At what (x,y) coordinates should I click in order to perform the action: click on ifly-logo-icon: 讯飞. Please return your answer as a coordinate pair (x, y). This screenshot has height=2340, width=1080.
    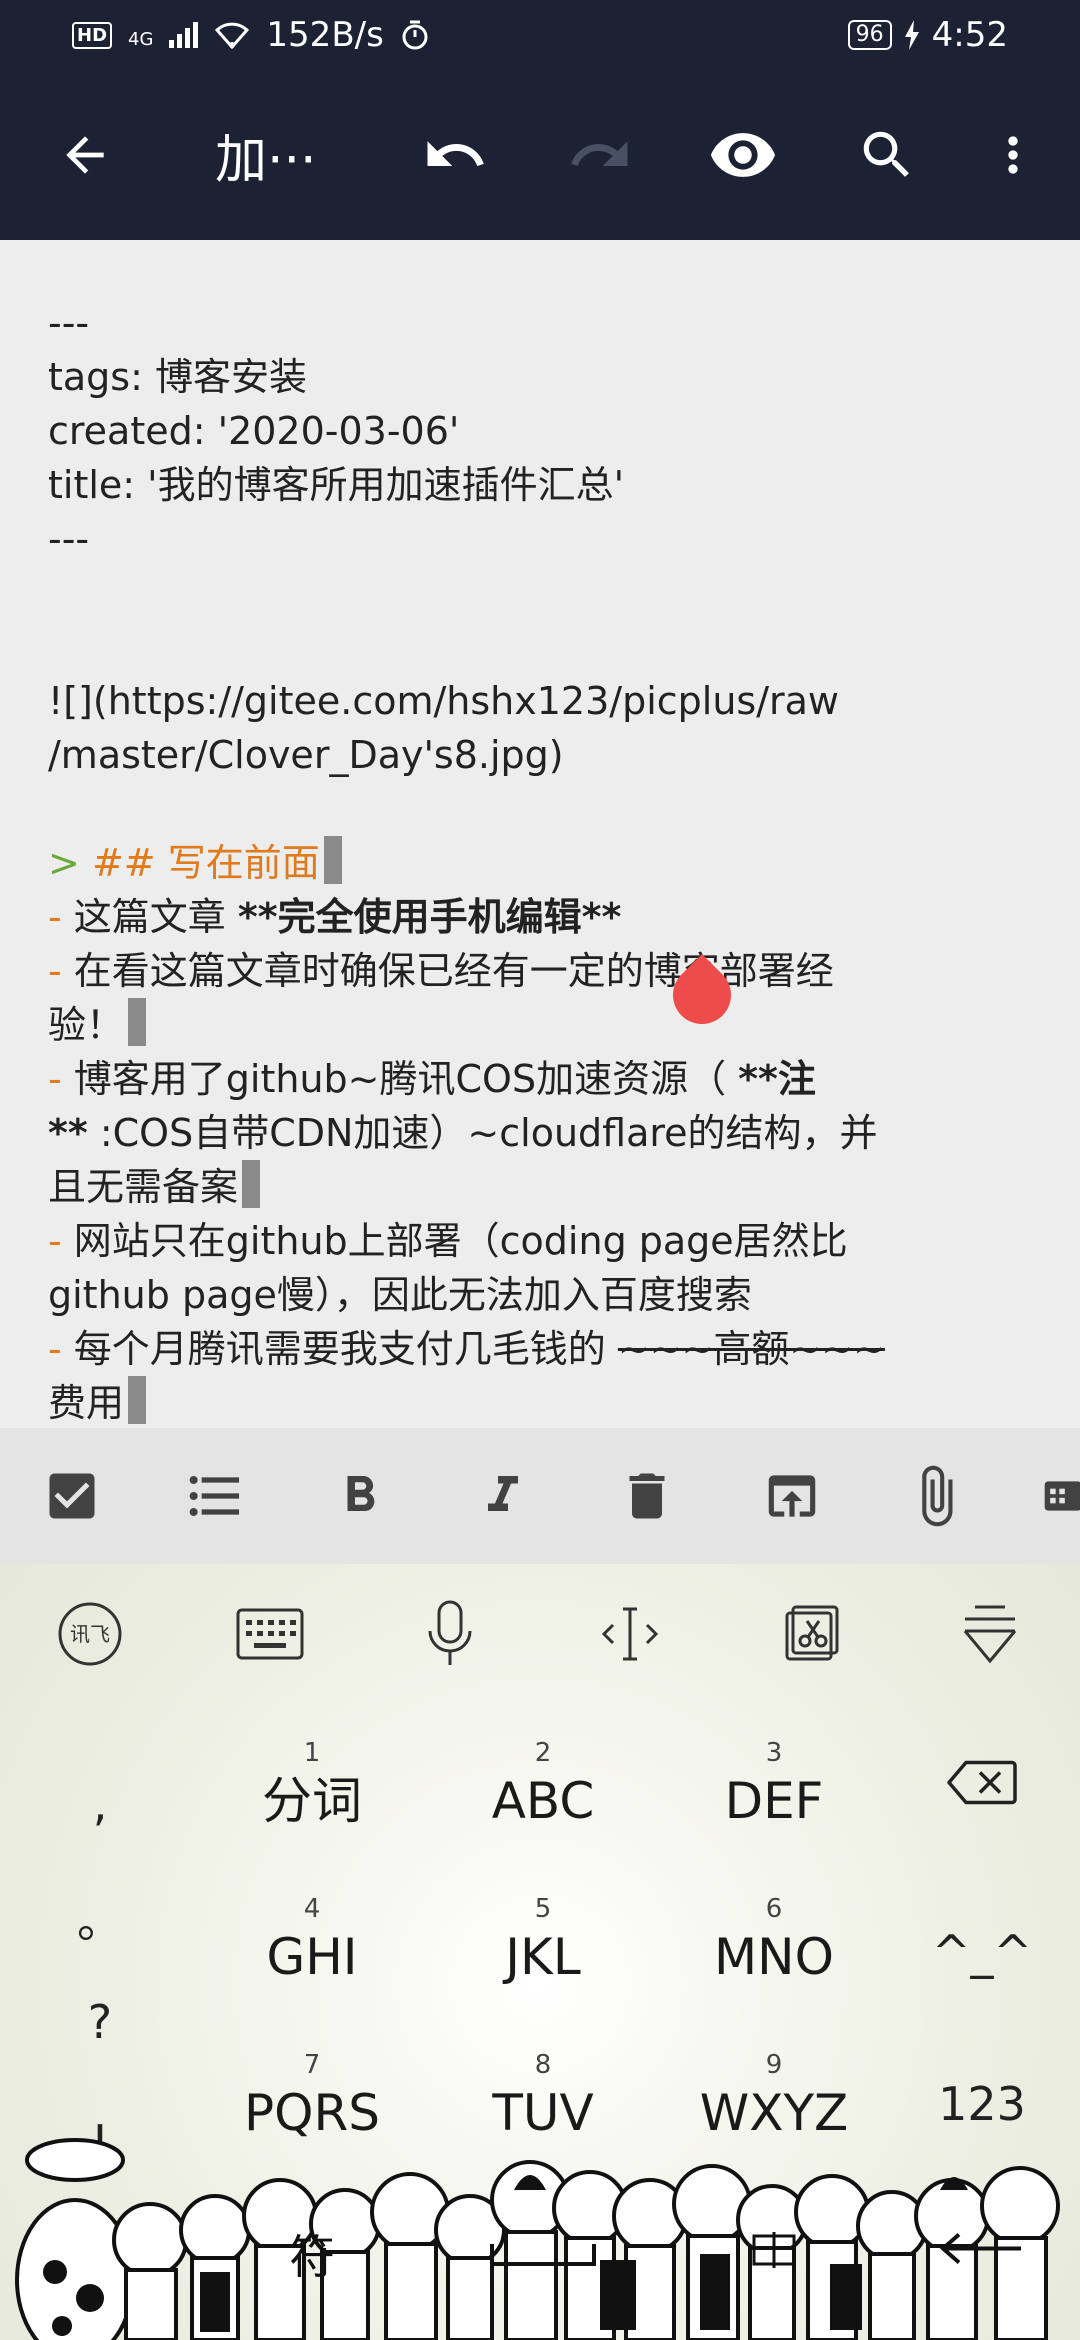
    Looking at the image, I should click on (90, 1634).